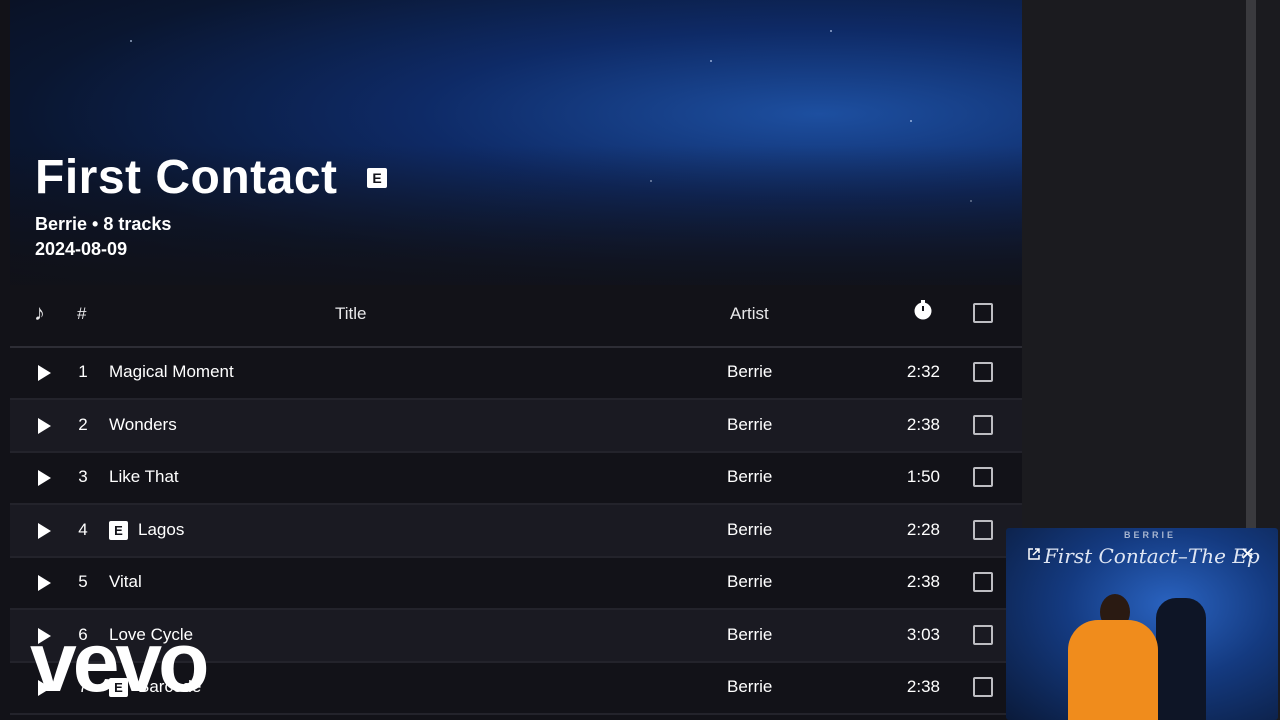 The height and width of the screenshot is (720, 1280). I want to click on album-title: First Contact, so click(186, 177).